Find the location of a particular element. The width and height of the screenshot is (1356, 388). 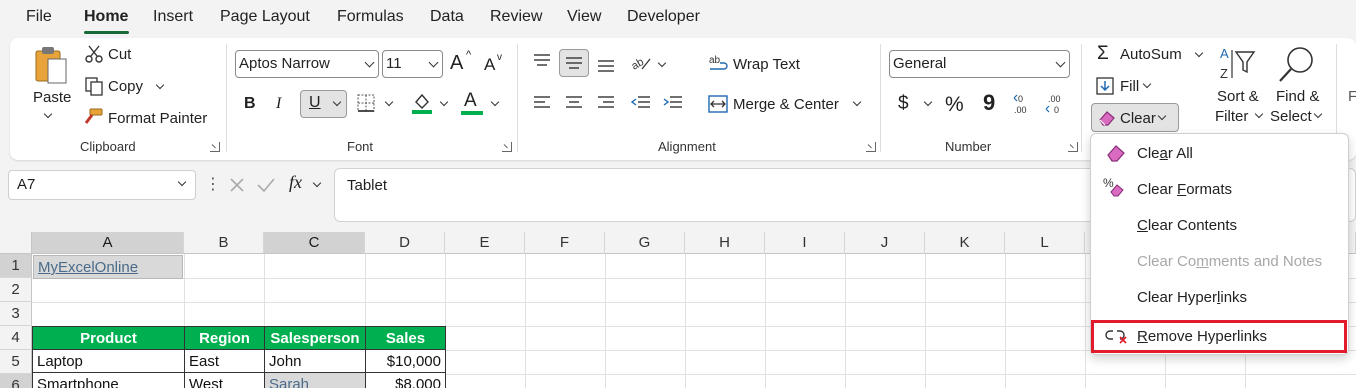

table-cell: $10,000 is located at coordinates (405, 361).